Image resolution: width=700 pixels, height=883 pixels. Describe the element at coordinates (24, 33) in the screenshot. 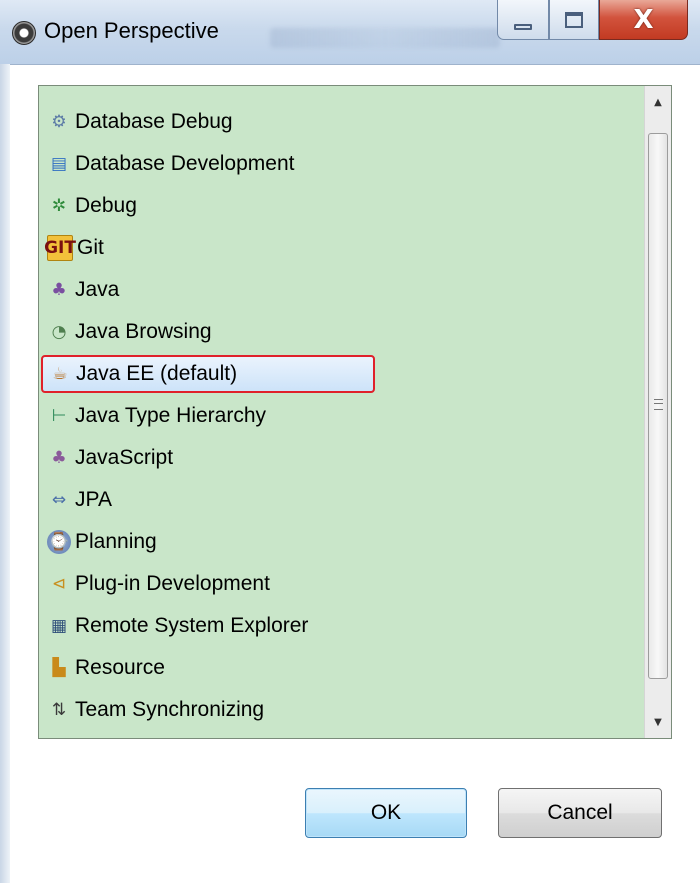

I see `eclipse-app-icon` at that location.